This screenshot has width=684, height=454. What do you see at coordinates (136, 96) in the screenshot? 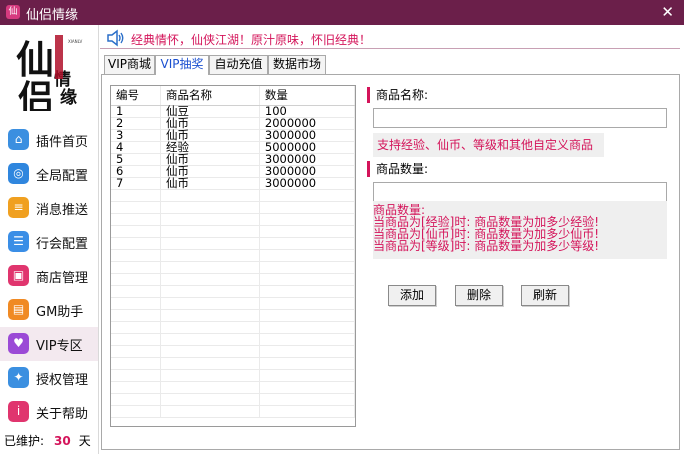
I see `column-header-id: 编号` at bounding box center [136, 96].